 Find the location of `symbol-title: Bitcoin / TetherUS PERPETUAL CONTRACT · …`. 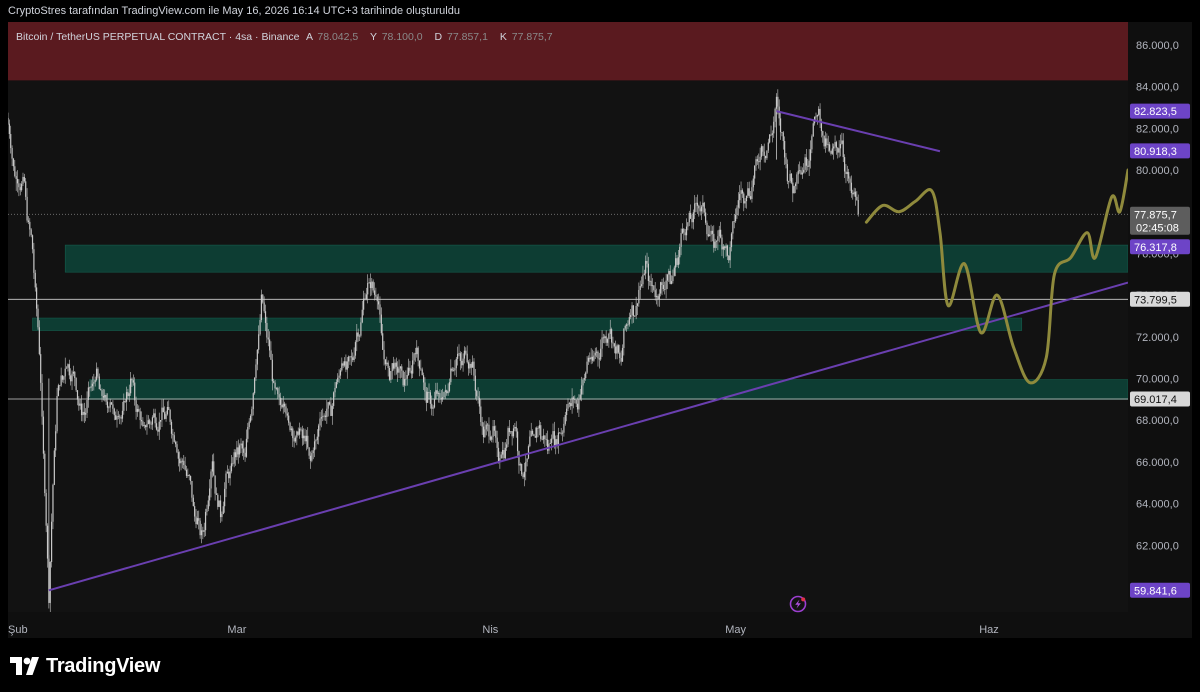

symbol-title: Bitcoin / TetherUS PERPETUAL CONTRACT · … is located at coordinates (158, 37).